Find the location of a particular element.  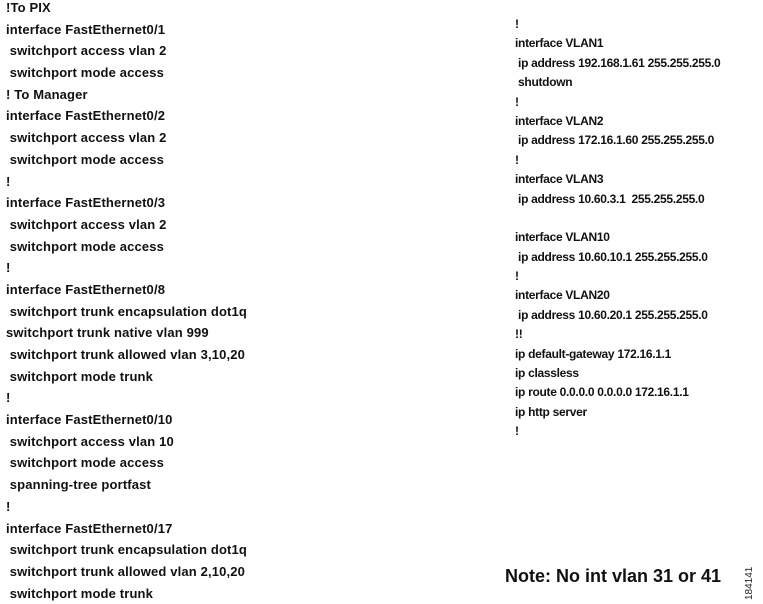

config-line: ip http server is located at coordinates (551, 411).